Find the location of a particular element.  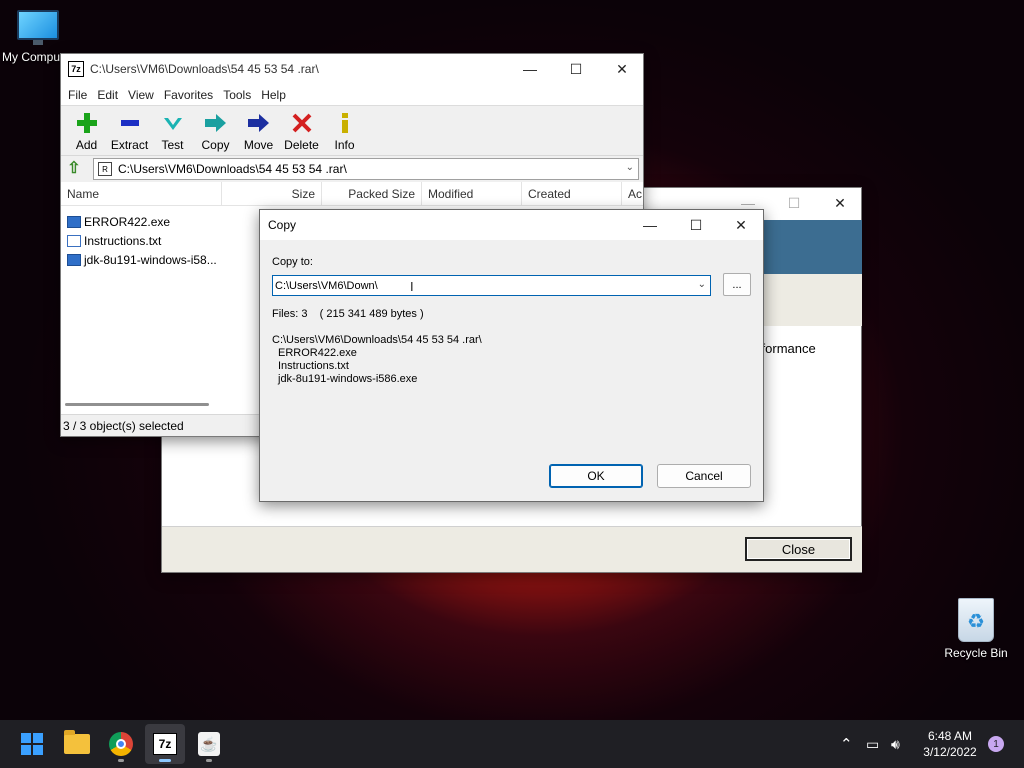

minus-icon is located at coordinates (130, 123).